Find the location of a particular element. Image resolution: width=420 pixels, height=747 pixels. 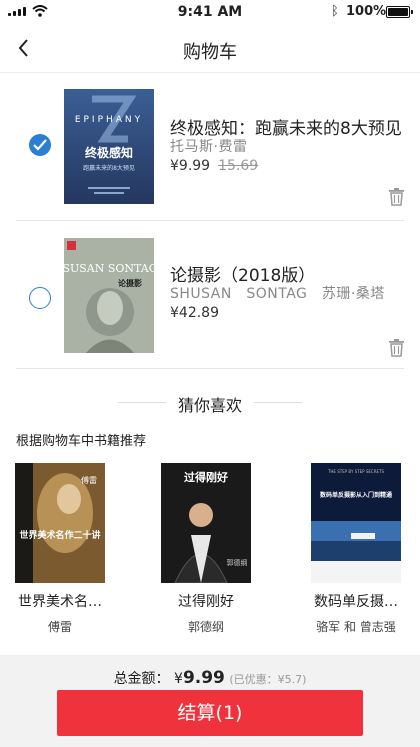

cover-title: 世界美术名作二十讲 is located at coordinates (59, 535).